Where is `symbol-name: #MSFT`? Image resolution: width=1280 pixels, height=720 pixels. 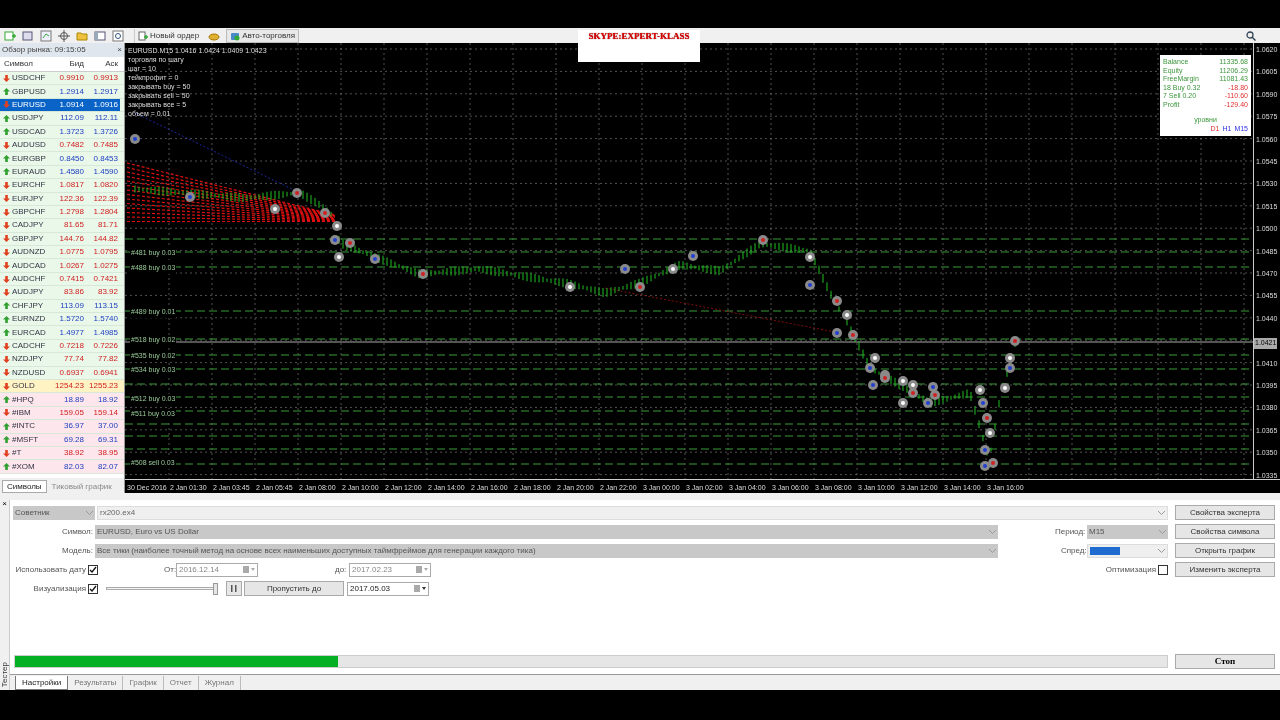 symbol-name: #MSFT is located at coordinates (25, 439).